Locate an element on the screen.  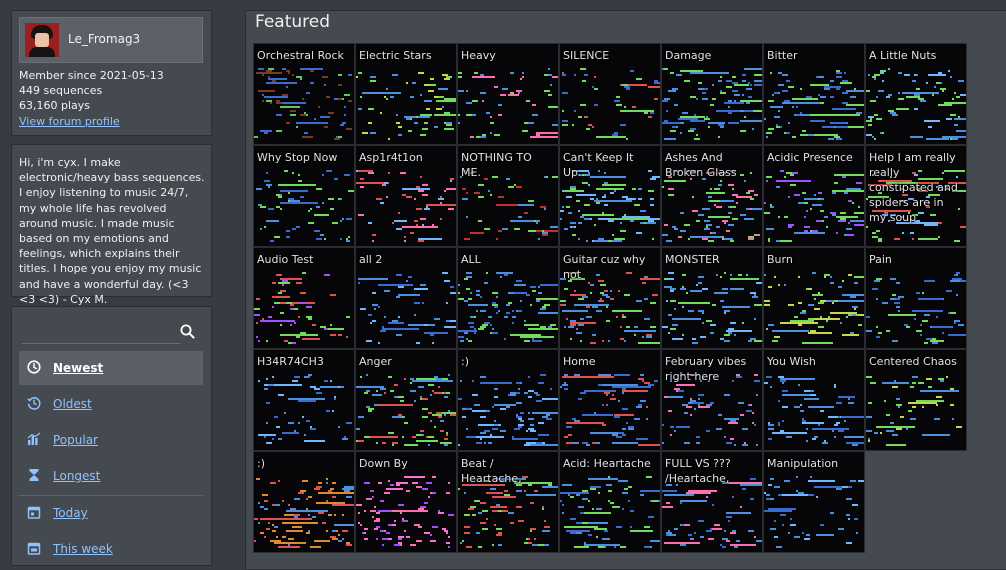
sequence-tile: Ashes And Broken Glass is located at coordinates (712, 196).